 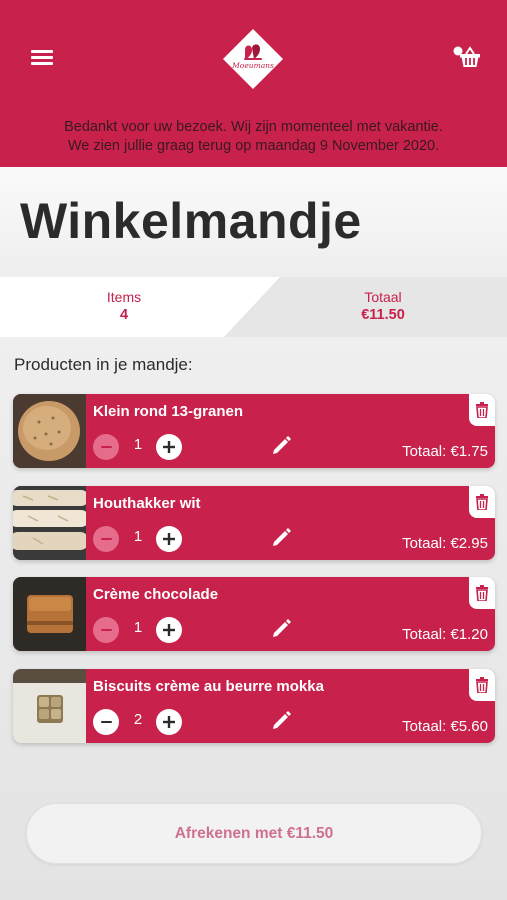 I want to click on cart-item: Klein rond 13-granen 1 Totaal: €1.75, so click(x=254, y=431).